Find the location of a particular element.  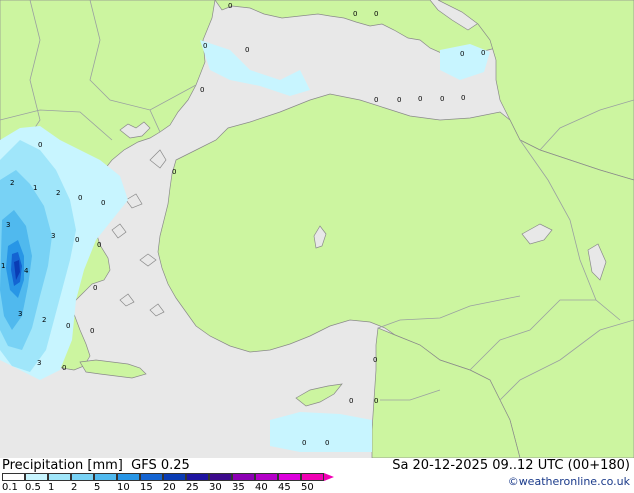

scale-tick-label: 0.5 is located at coordinates (33, 487).